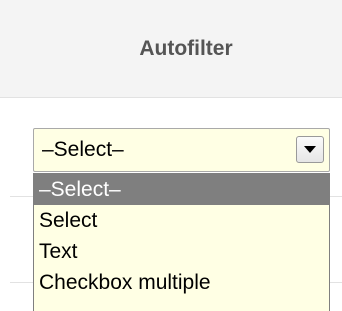 This screenshot has height=311, width=342. What do you see at coordinates (181, 189) in the screenshot?
I see `dropdown-option-select-placeholder: –Select–` at bounding box center [181, 189].